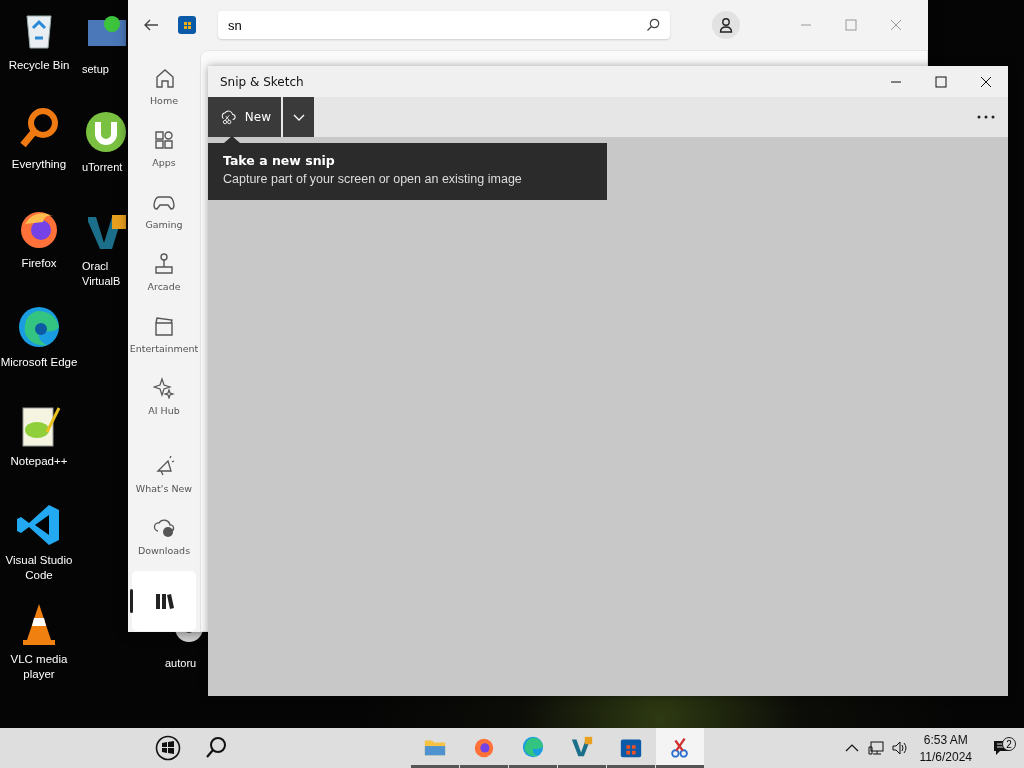 Image resolution: width=1024 pixels, height=768 pixels. Describe the element at coordinates (262, 81) in the screenshot. I see `window-title: Snip & Sketch` at that location.